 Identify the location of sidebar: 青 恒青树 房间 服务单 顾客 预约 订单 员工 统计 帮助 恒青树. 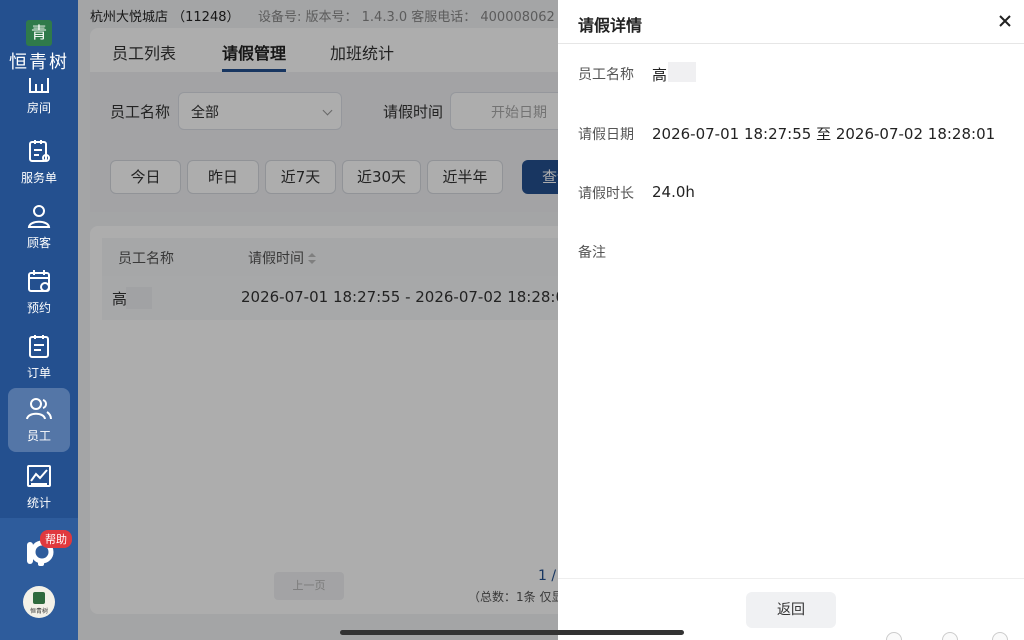
(39, 320).